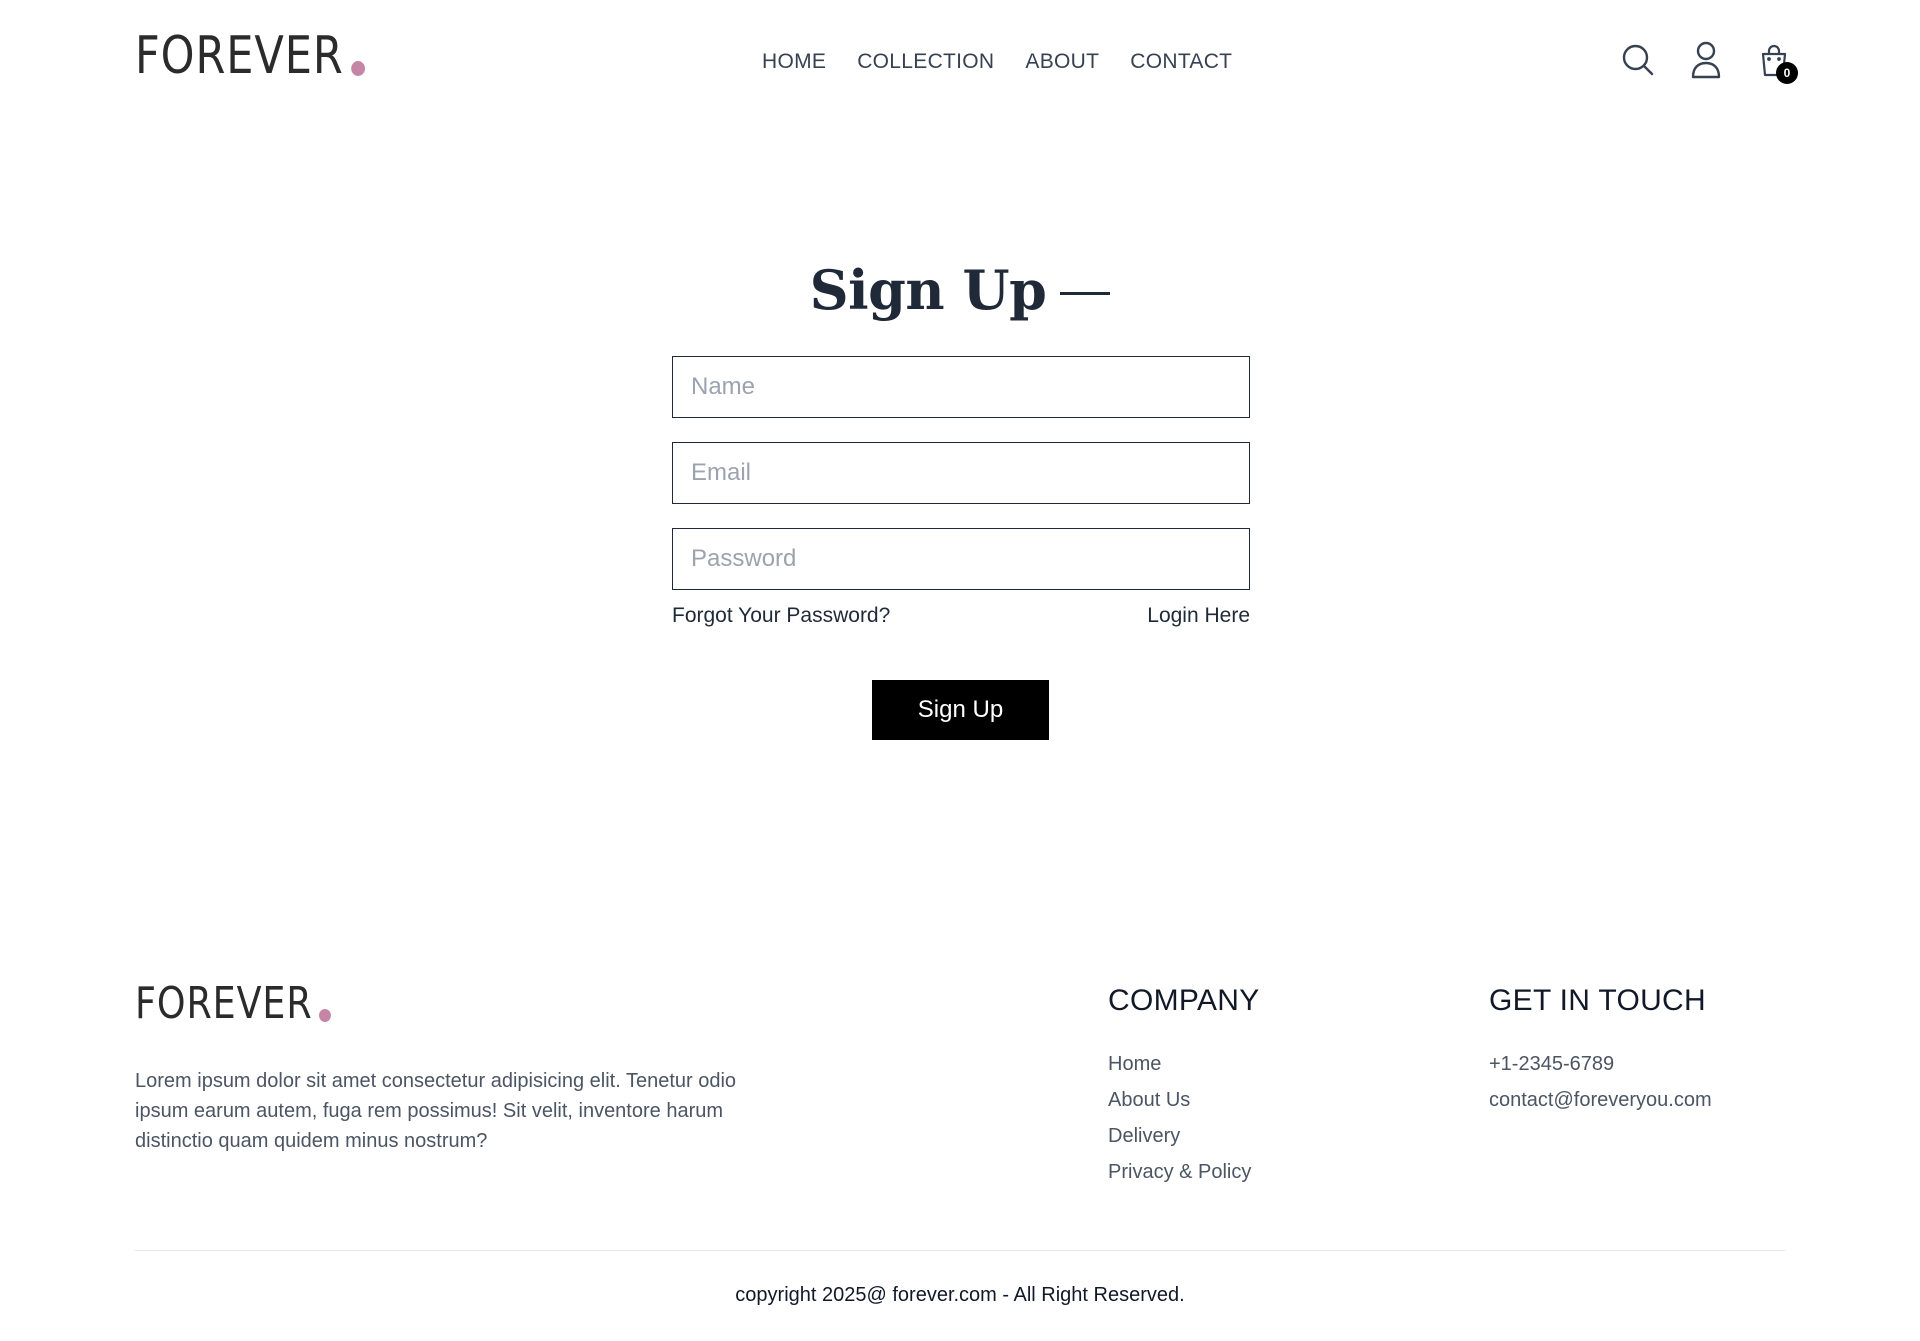 The image size is (1920, 1341). I want to click on footer-logo-dot, so click(325, 1015).